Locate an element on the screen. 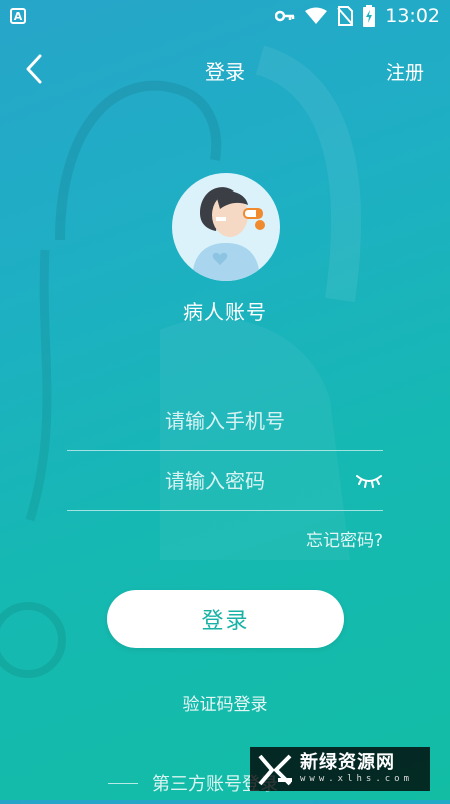  divider is located at coordinates (123, 783).